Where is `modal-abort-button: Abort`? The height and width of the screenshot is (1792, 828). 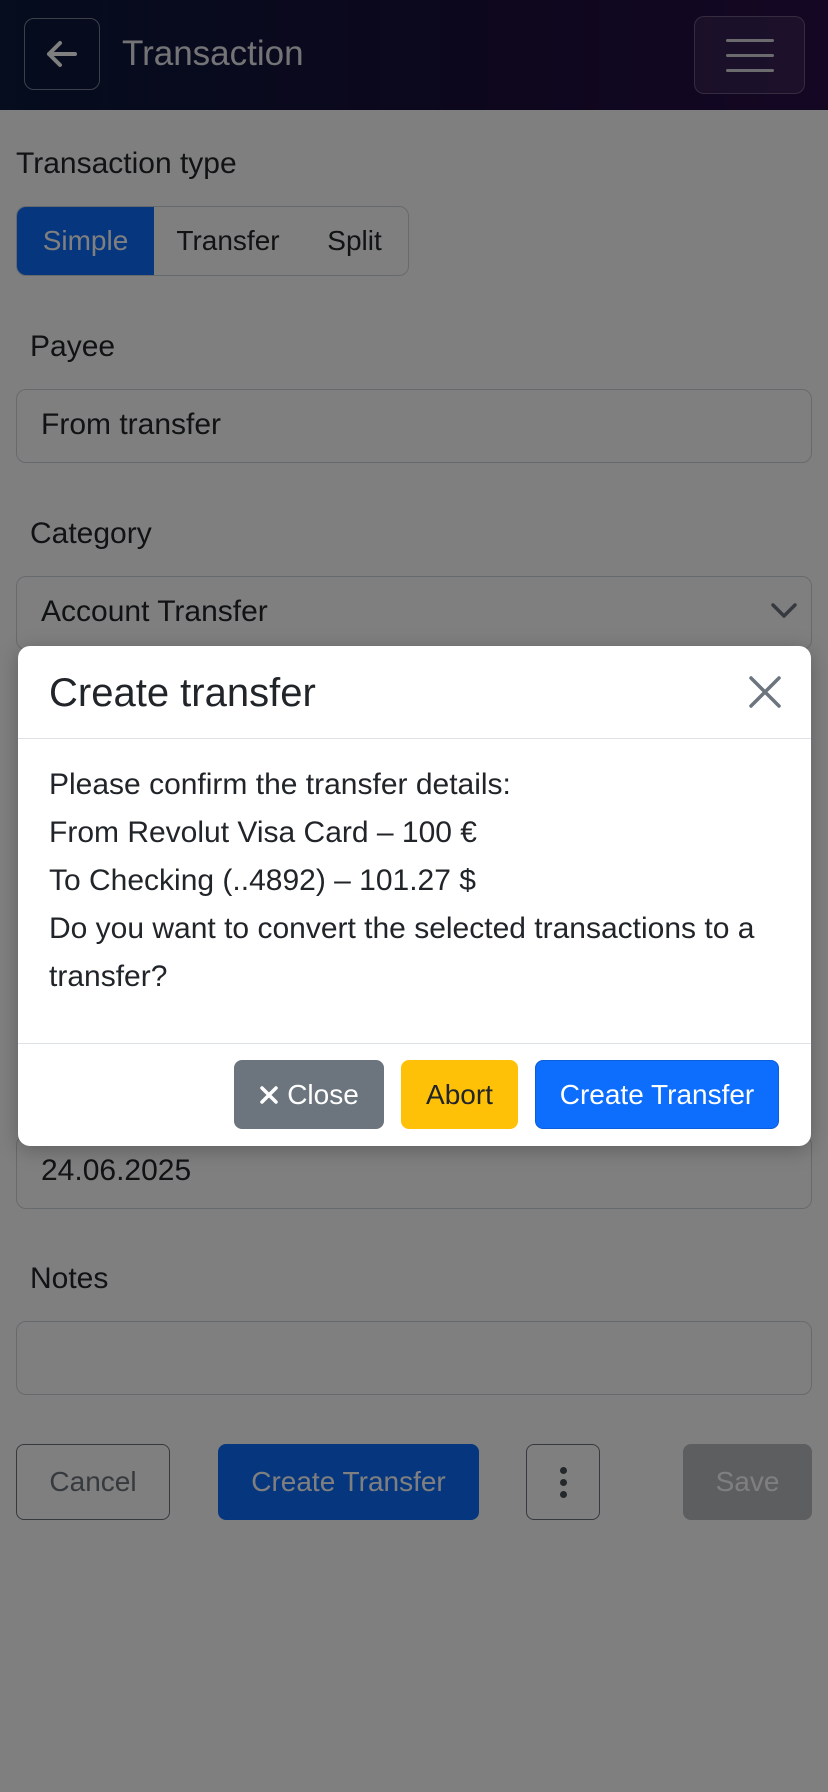
modal-abort-button: Abort is located at coordinates (459, 1094).